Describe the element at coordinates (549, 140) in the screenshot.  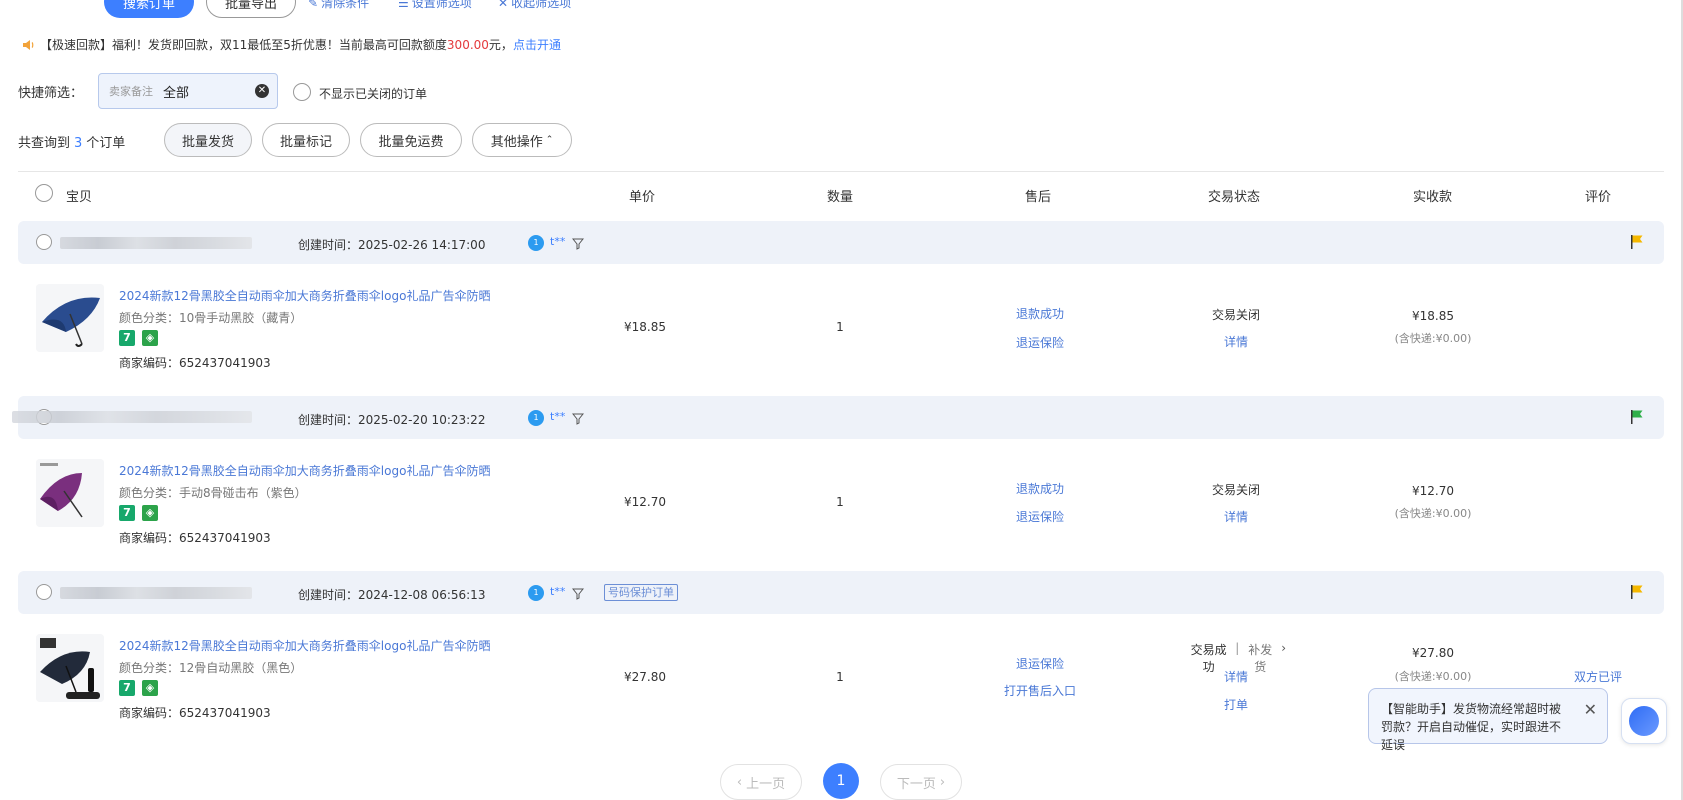
I see `chevron-up-icon: ⌃` at that location.